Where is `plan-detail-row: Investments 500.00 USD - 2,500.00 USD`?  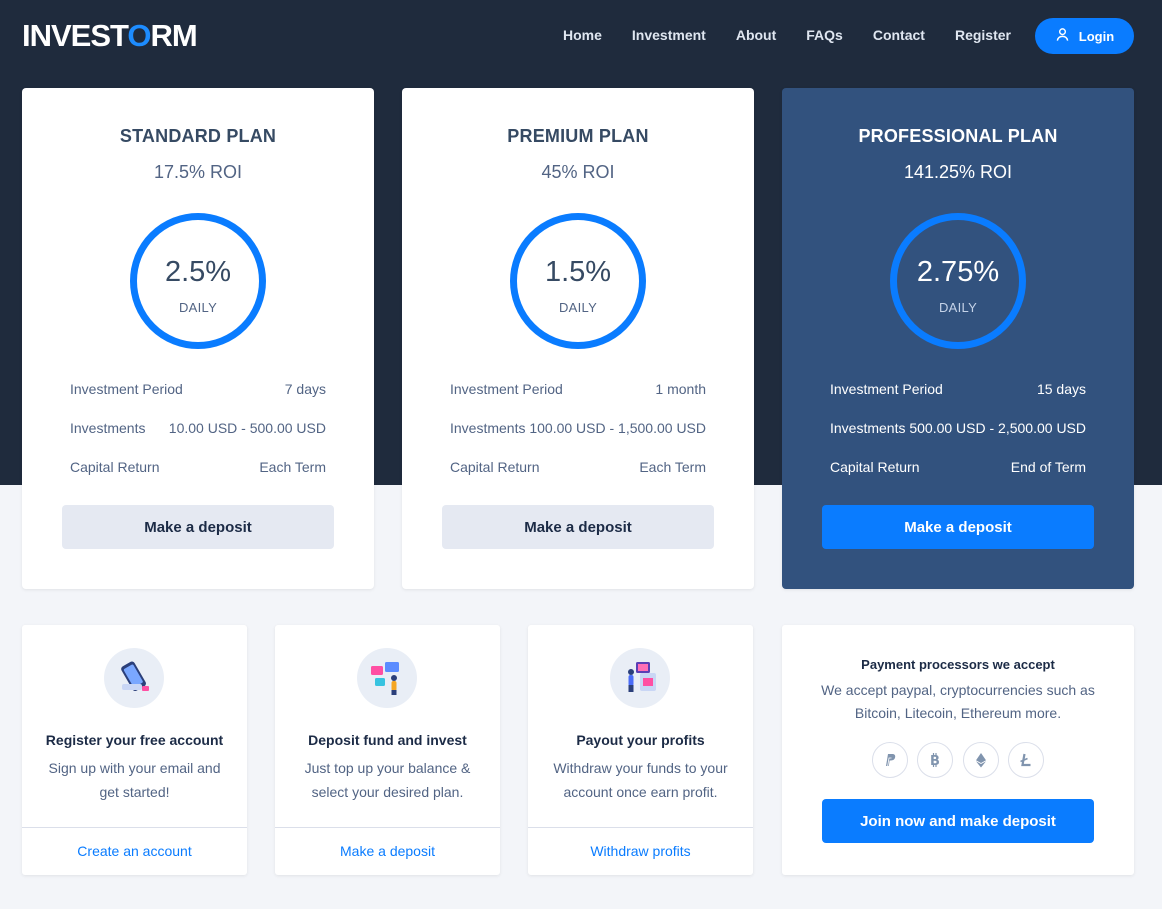 plan-detail-row: Investments 500.00 USD - 2,500.00 USD is located at coordinates (958, 439).